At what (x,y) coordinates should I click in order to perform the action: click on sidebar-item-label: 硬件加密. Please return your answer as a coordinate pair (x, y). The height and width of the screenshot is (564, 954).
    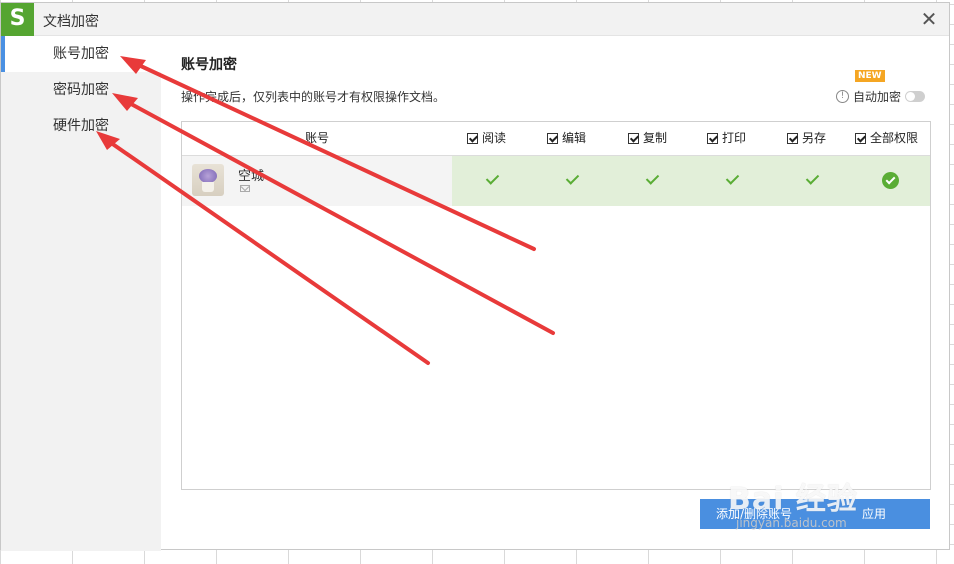
    Looking at the image, I should click on (81, 126).